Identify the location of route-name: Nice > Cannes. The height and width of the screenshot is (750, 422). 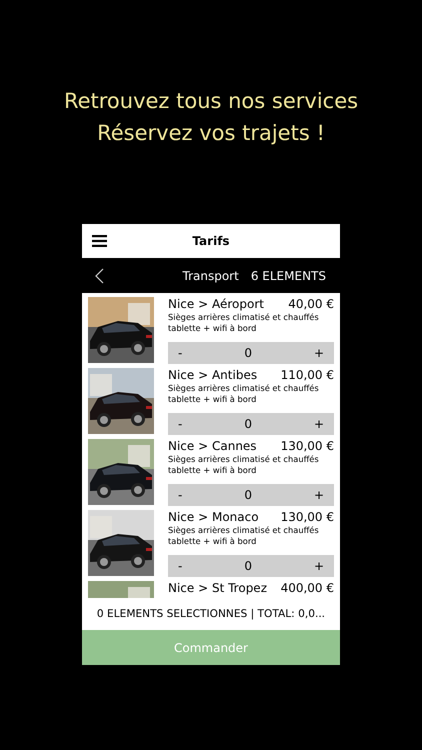
(212, 446).